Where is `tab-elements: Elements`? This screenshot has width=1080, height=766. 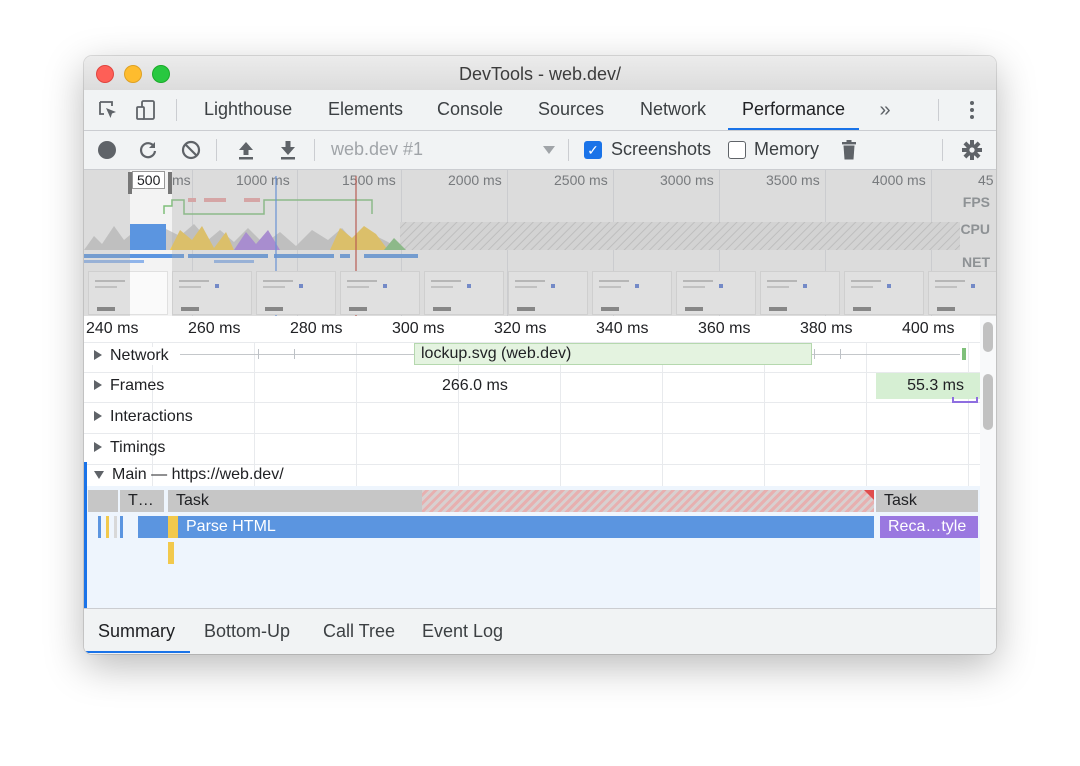
tab-elements: Elements is located at coordinates (365, 110).